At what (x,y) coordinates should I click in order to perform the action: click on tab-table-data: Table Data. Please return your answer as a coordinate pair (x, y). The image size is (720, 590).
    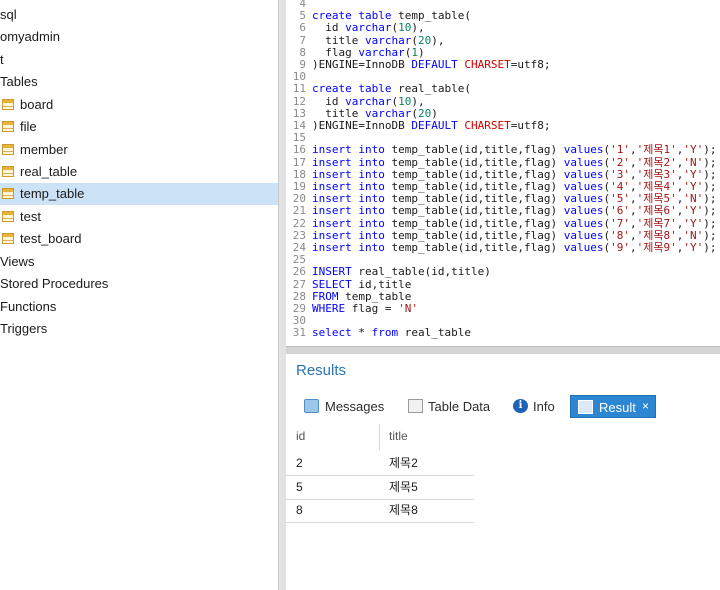
    Looking at the image, I should click on (450, 406).